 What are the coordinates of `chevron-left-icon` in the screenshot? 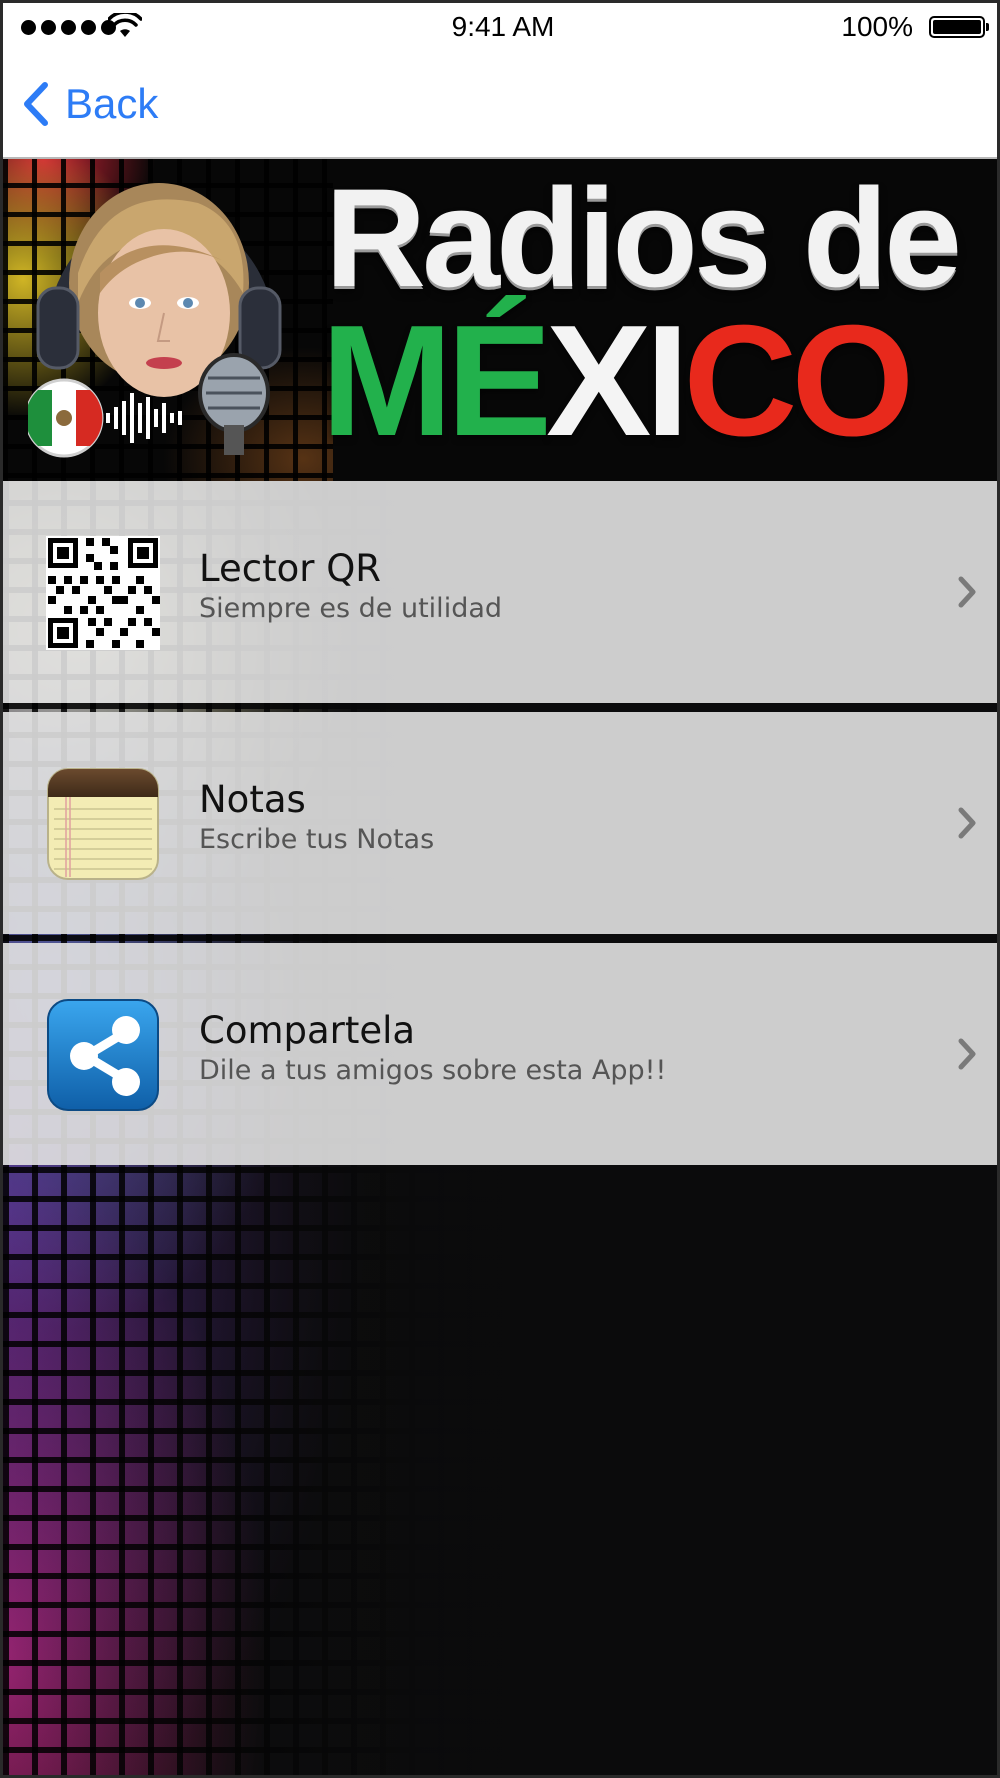 It's located at (36, 104).